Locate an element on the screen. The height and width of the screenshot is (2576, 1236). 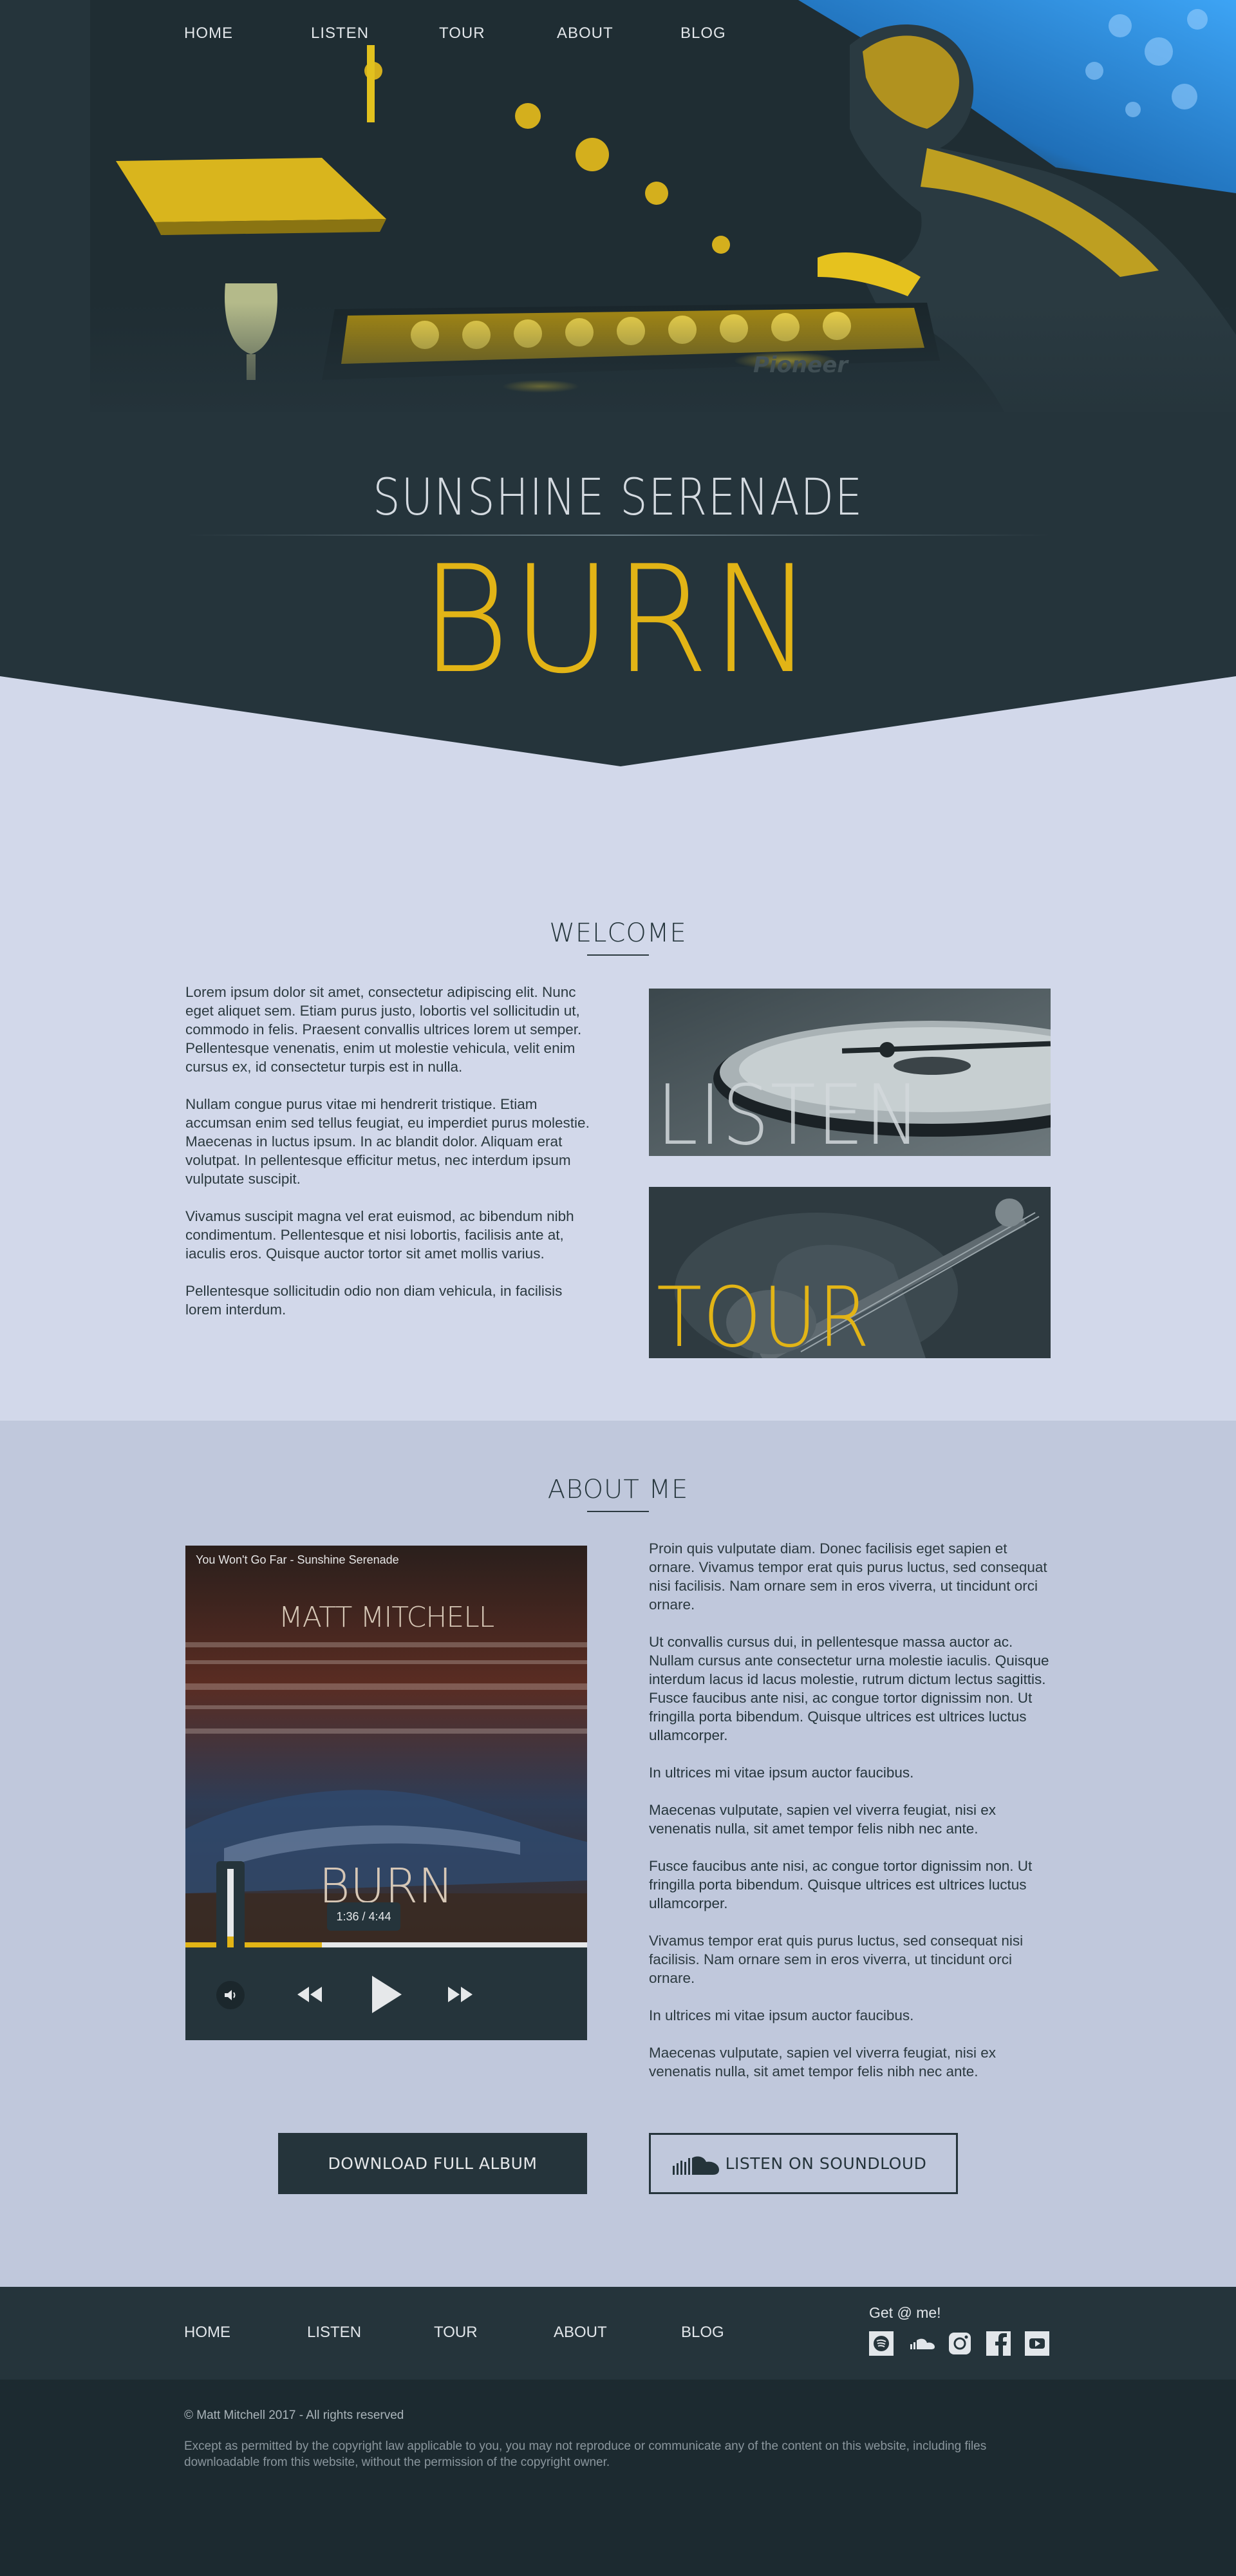
footer-nav-blog: BLOG is located at coordinates (703, 2333).